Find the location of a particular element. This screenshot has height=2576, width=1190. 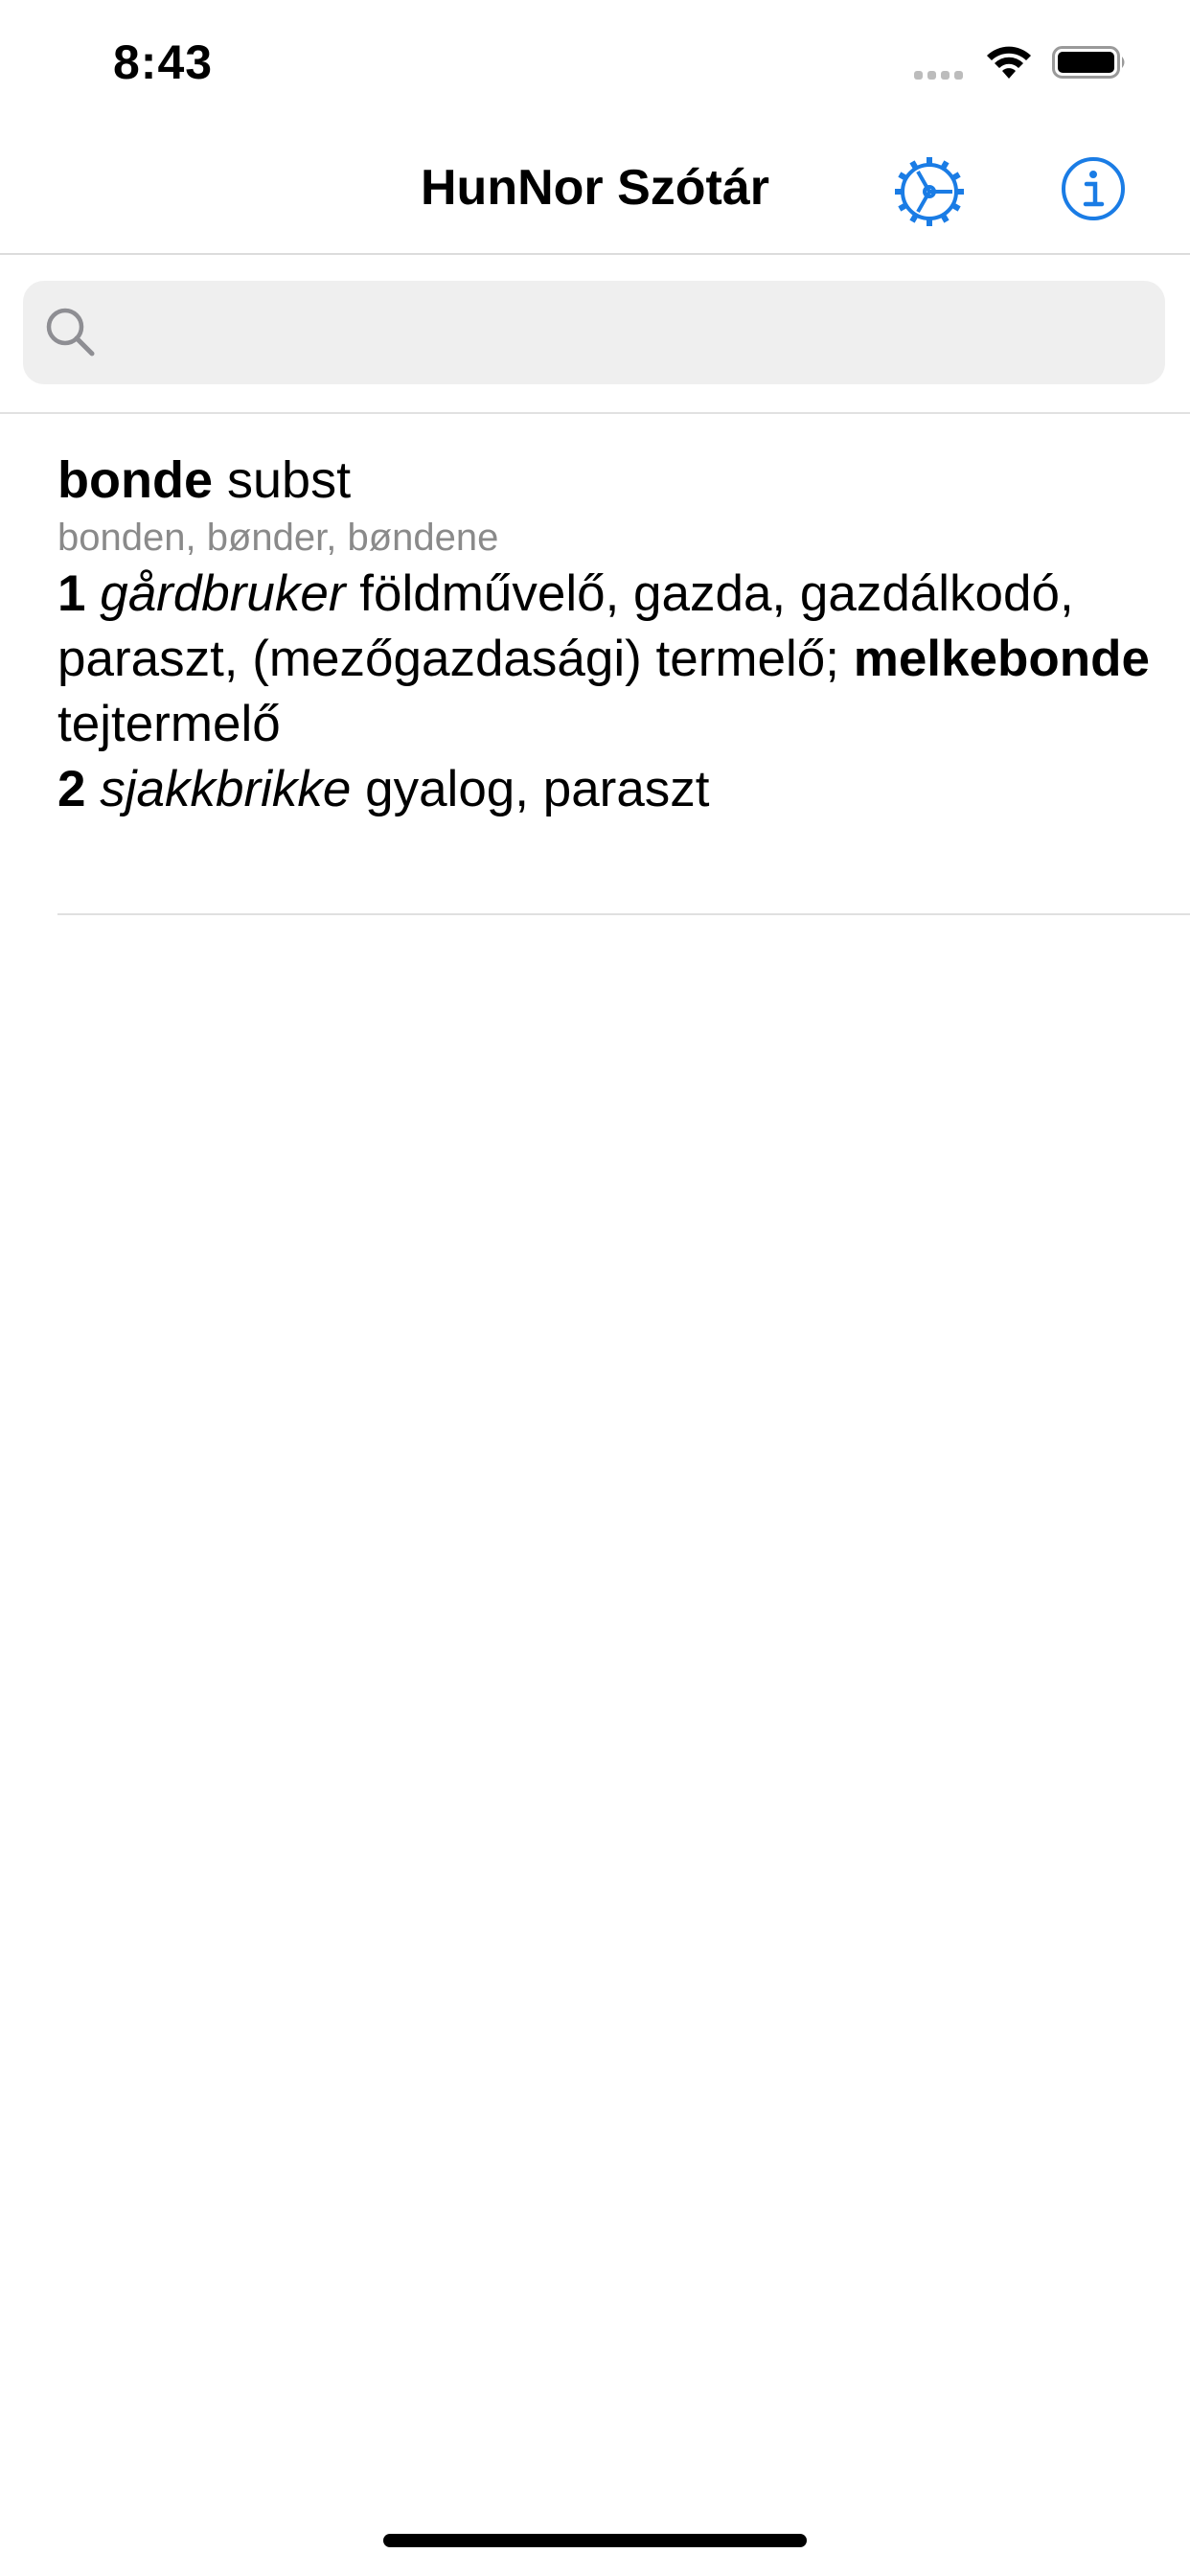

sense-label: gårdbruker is located at coordinates (223, 594).